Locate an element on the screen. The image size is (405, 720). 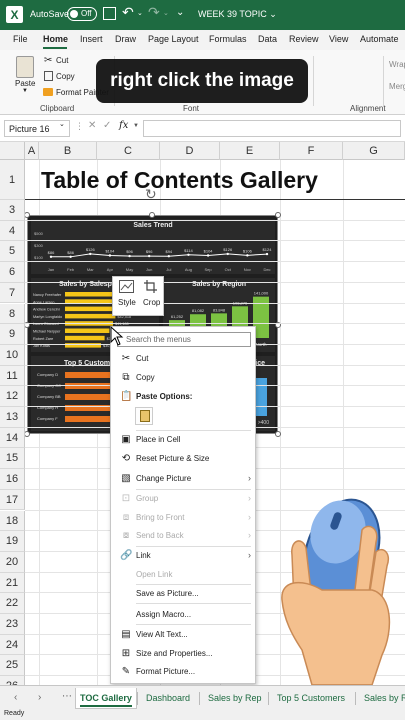
menu-item-send-to-back: ⧇ Send to Back › is located at coordinates (184, 536).